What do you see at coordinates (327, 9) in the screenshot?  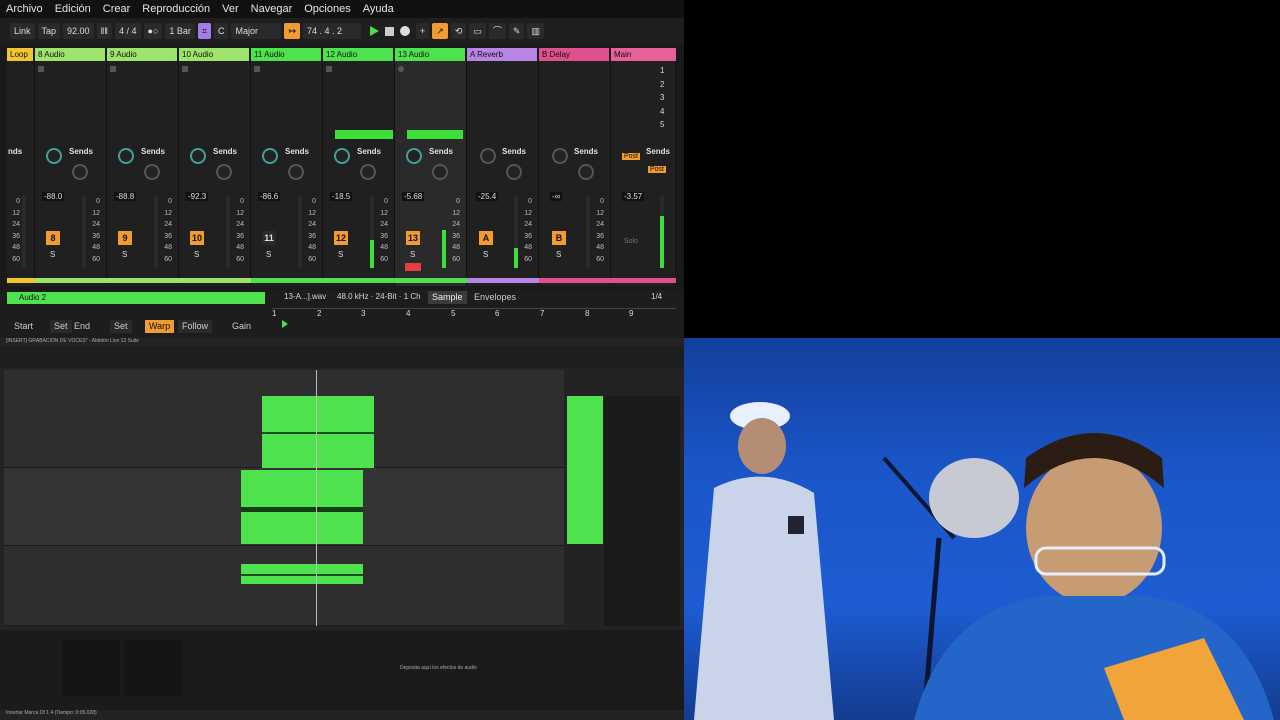 I see `menu-opciones: Opciones` at bounding box center [327, 9].